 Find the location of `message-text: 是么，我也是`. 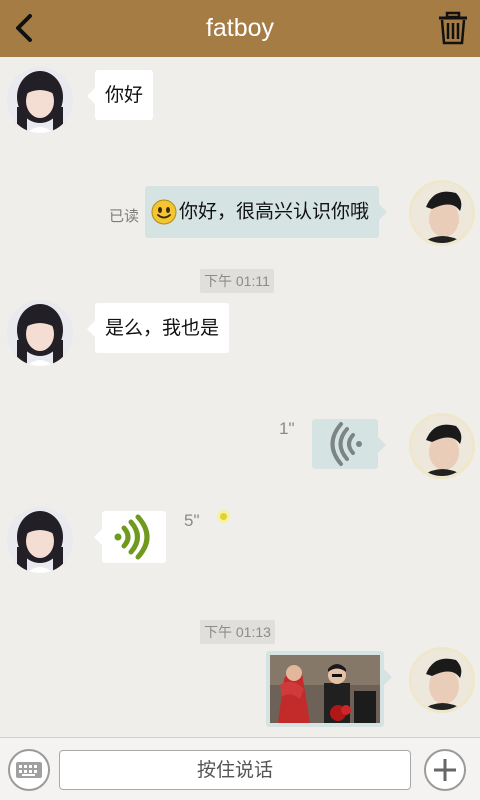

message-text: 是么，我也是 is located at coordinates (162, 328).